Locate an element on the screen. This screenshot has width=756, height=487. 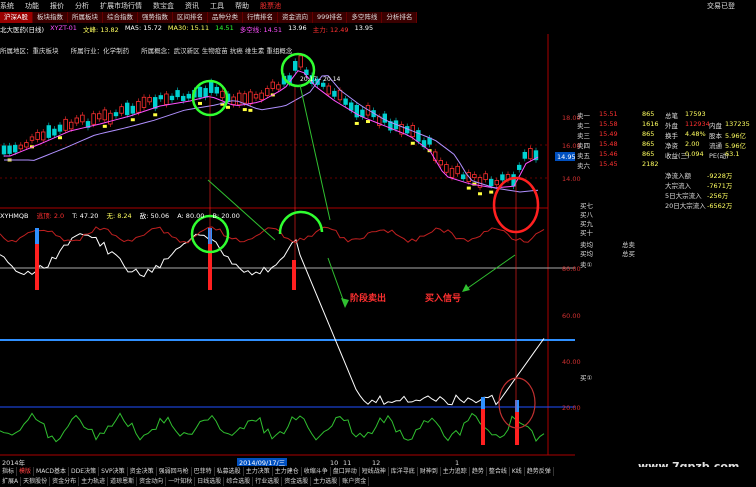
date-label: 2014年 is located at coordinates (14, 462).